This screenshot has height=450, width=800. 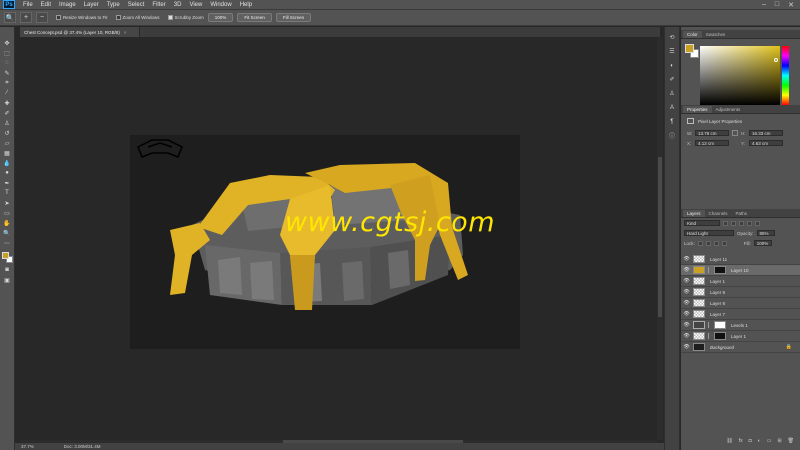 What do you see at coordinates (729, 442) in the screenshot?
I see `link-layers-icon: ⛓` at bounding box center [729, 442].